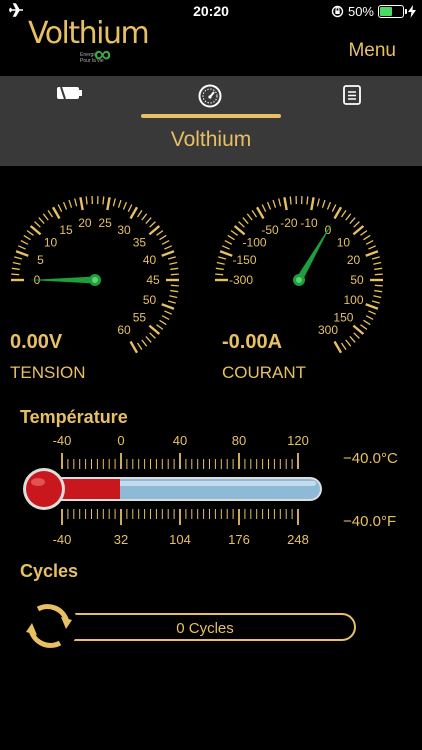  What do you see at coordinates (244, 260) in the screenshot?
I see `current-gauge-tick-label: -150` at bounding box center [244, 260].